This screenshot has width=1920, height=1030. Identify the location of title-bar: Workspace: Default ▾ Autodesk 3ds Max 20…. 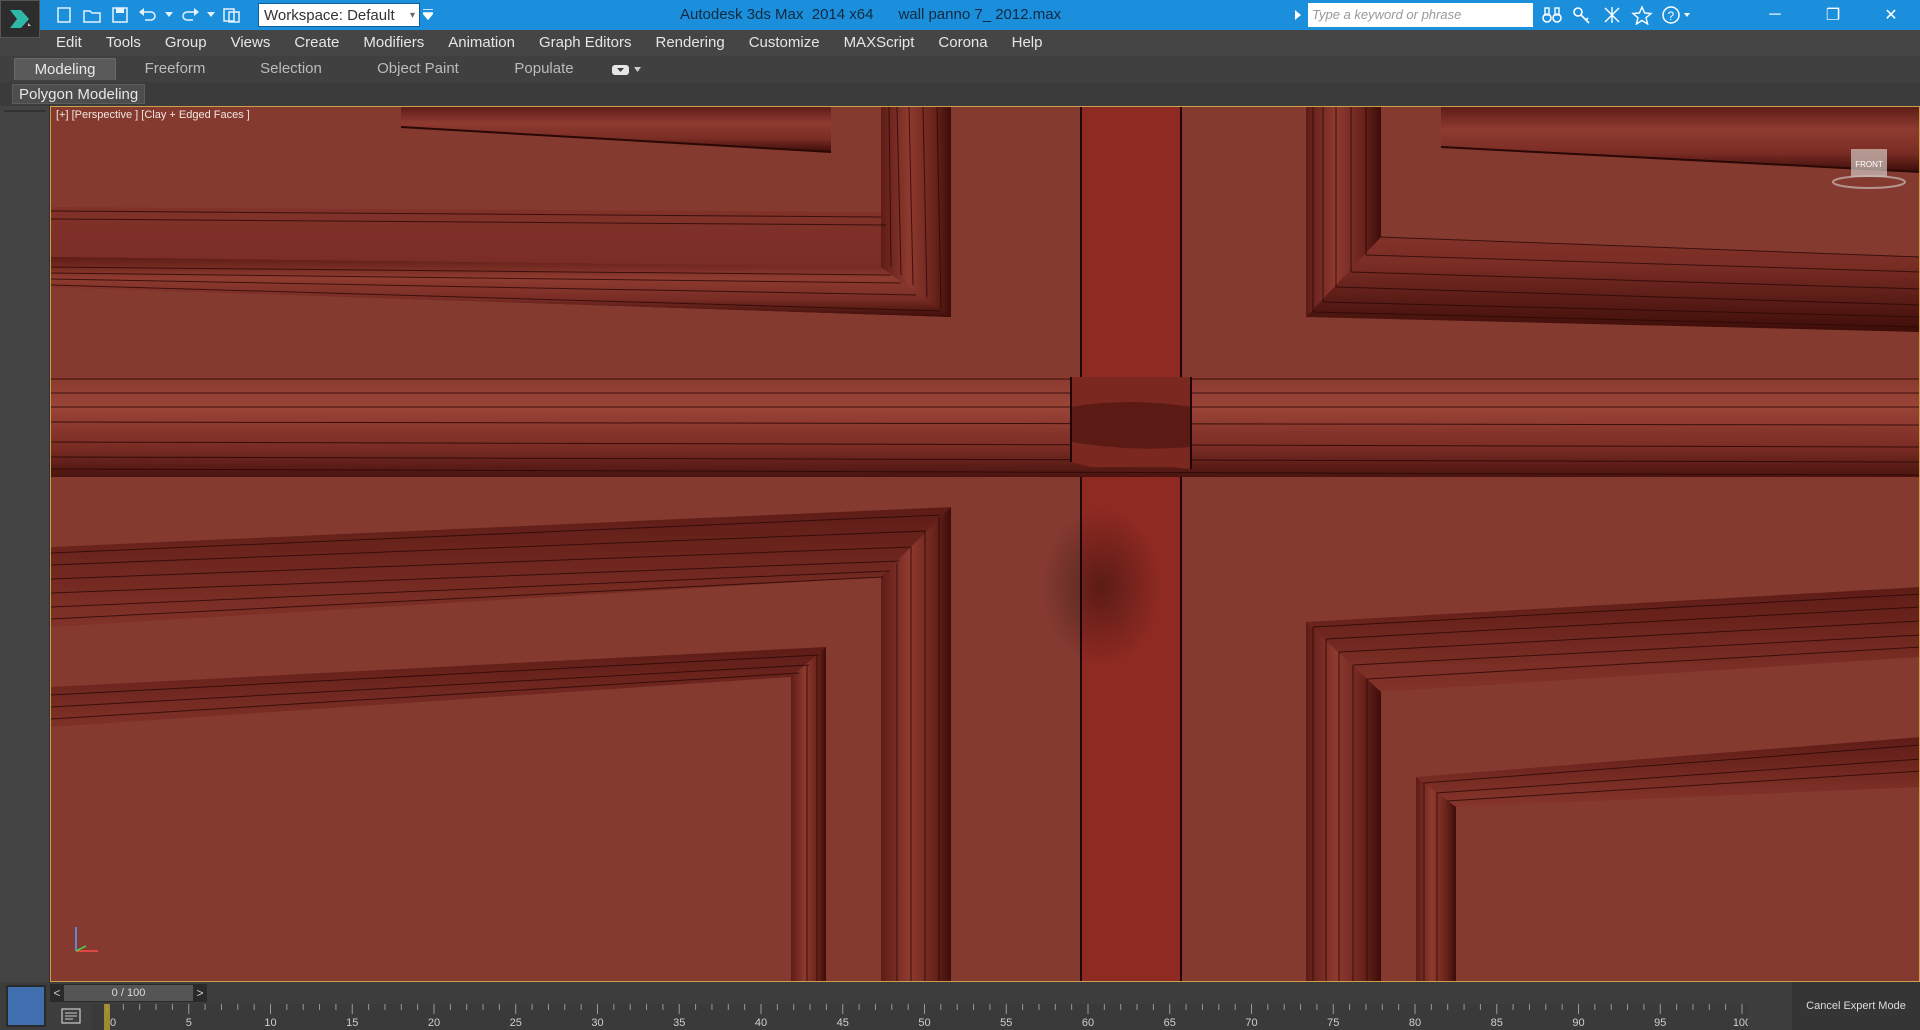
(960, 19).